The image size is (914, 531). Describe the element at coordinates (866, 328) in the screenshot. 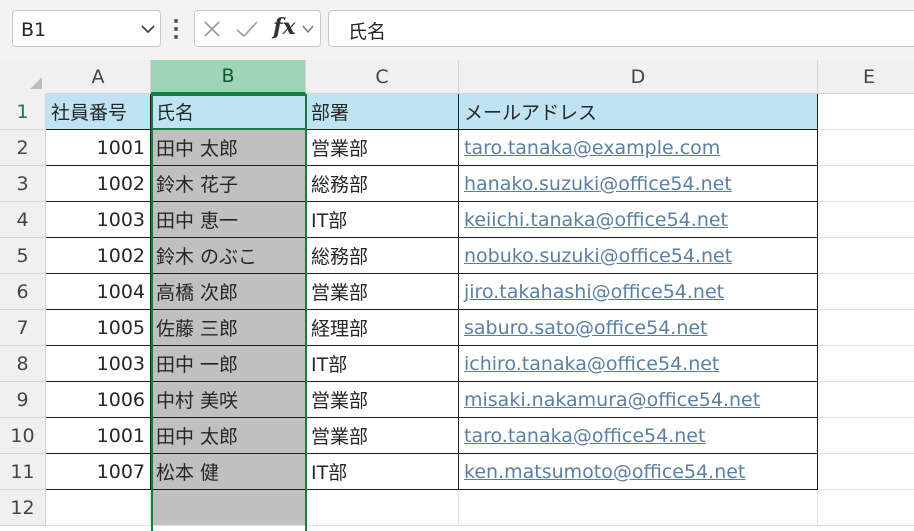

I see `cell-e7` at that location.